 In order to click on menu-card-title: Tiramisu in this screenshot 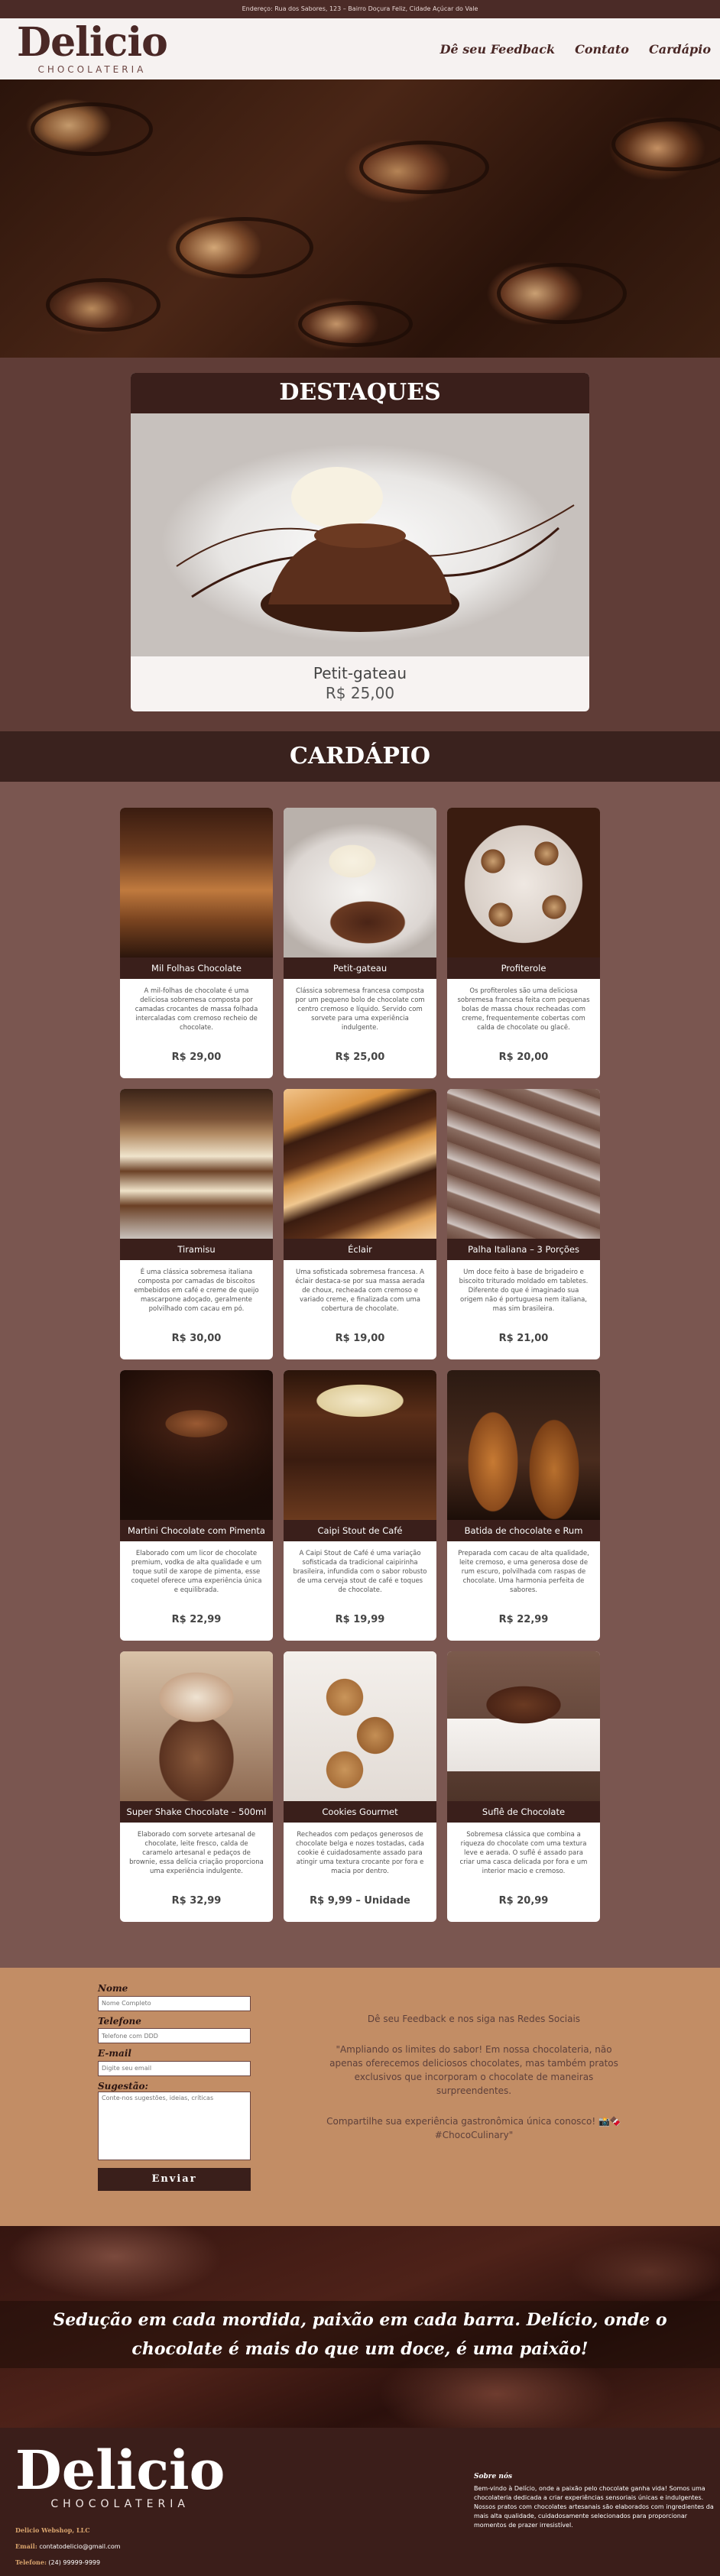, I will do `click(196, 1249)`.